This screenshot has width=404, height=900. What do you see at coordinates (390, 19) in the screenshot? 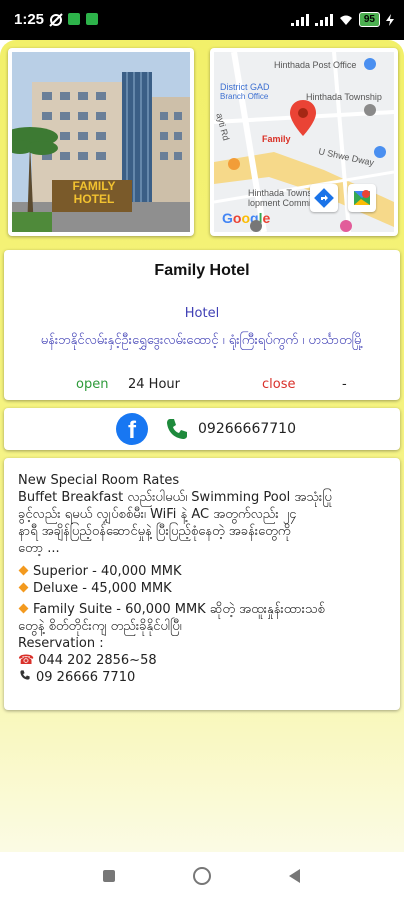
I see `charging-icon` at bounding box center [390, 19].